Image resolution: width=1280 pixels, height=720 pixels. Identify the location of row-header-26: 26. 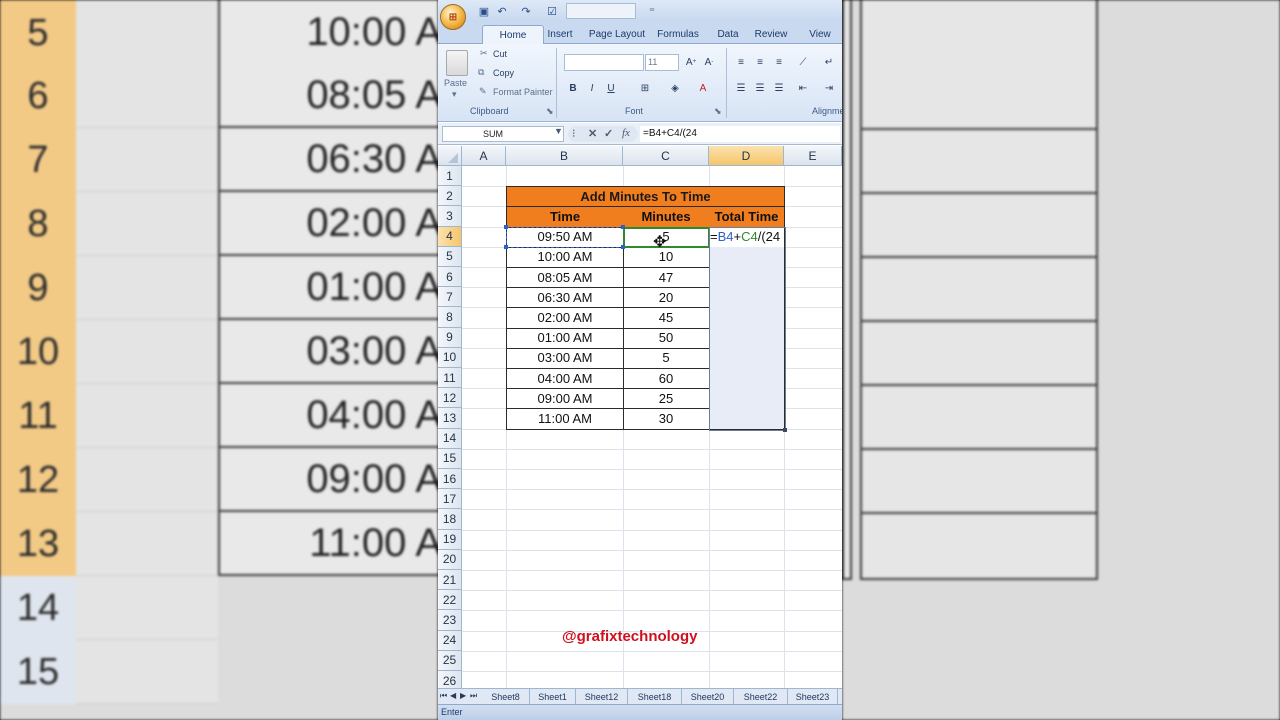
(450, 679).